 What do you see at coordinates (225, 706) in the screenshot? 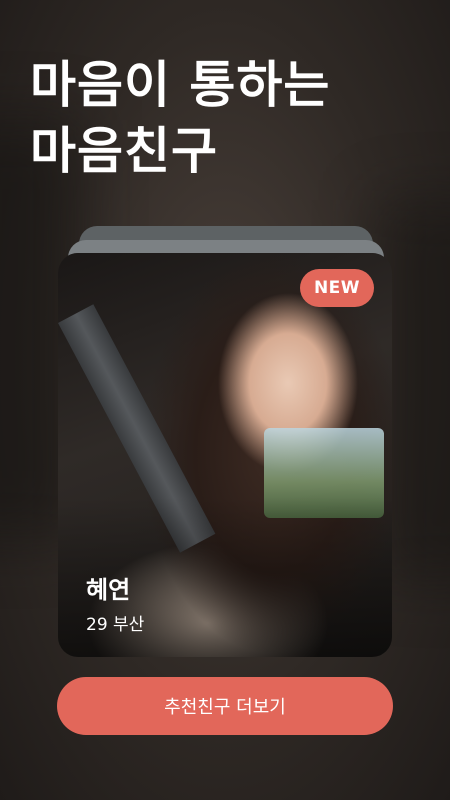
I see `more-recommendations-button: 추천친구 더보기` at bounding box center [225, 706].